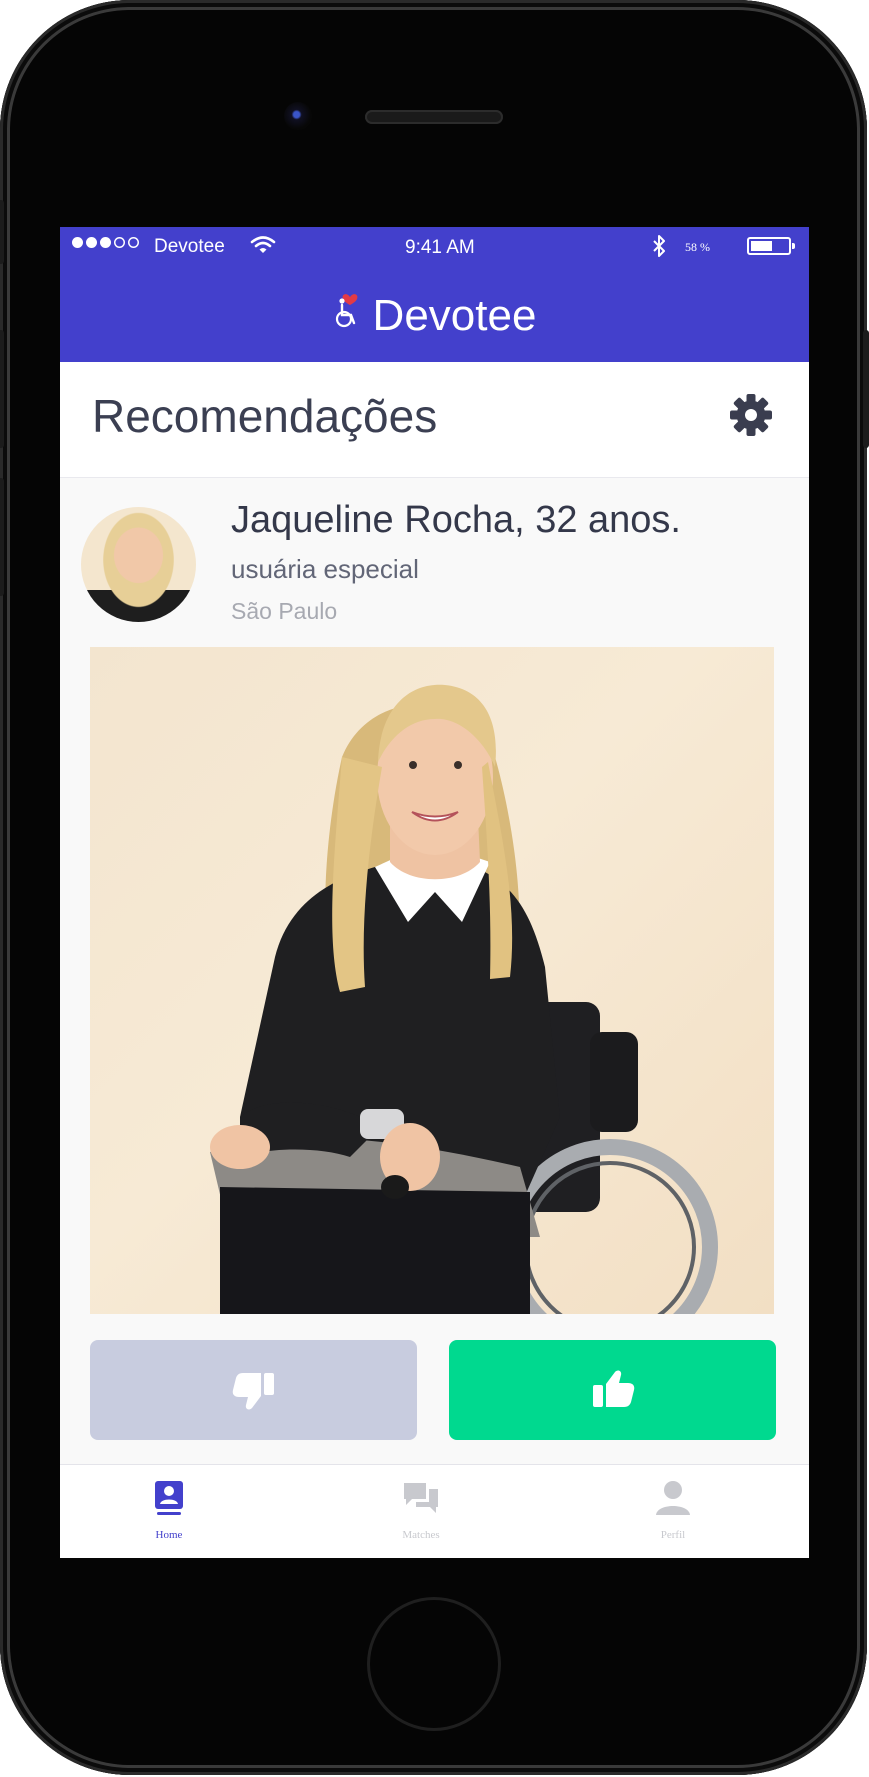 This screenshot has height=1777, width=869. Describe the element at coordinates (434, 117) in the screenshot. I see `earpiece-speaker` at that location.